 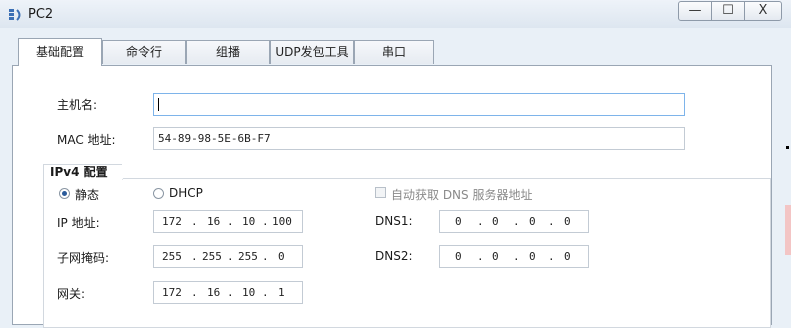 What do you see at coordinates (567, 221) in the screenshot?
I see `dns1-octet-4: 0` at bounding box center [567, 221].